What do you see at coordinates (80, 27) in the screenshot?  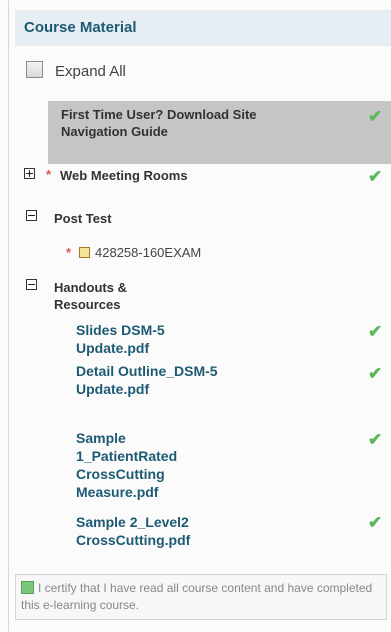 I see `page-title: Course Material` at bounding box center [80, 27].